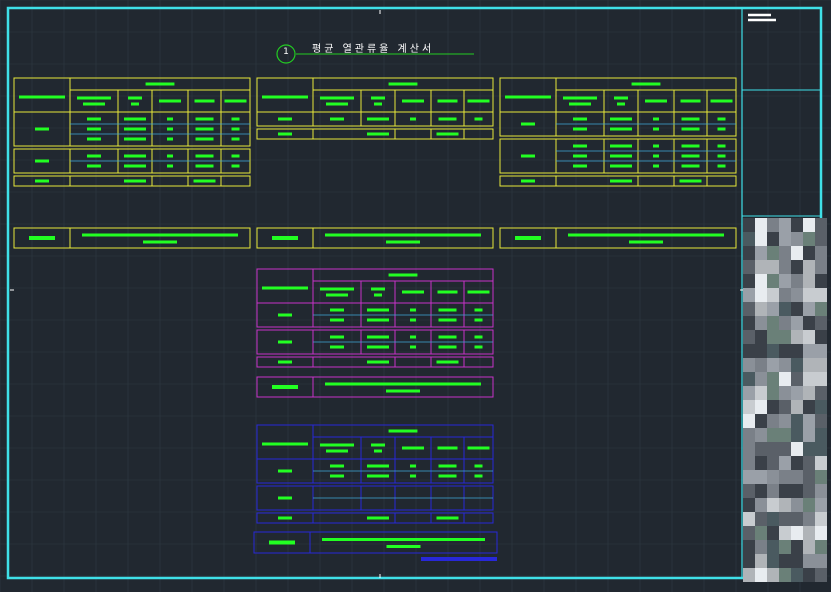 The height and width of the screenshot is (592, 831). Describe the element at coordinates (459, 559) in the screenshot. I see `blue-underline-bar` at that location.